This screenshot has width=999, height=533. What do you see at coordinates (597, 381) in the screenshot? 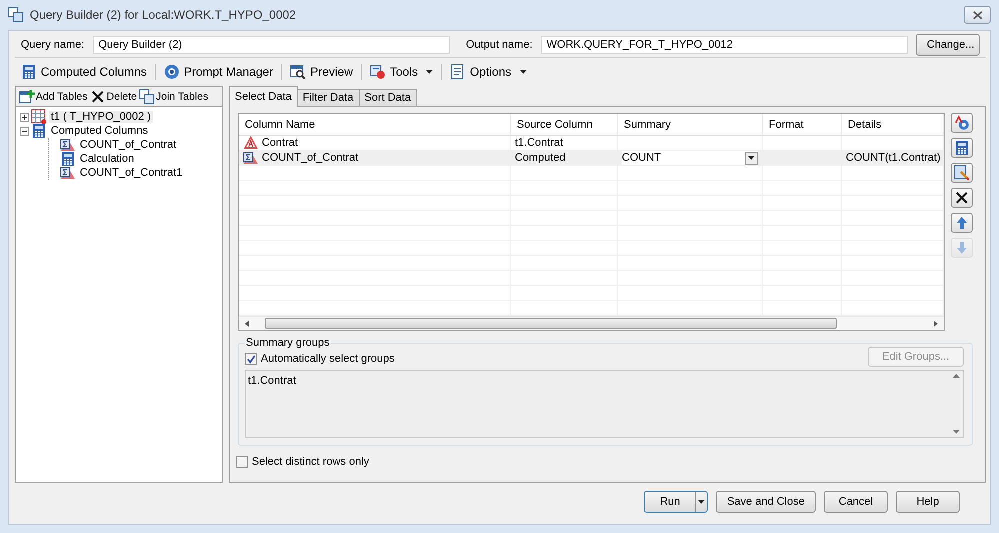
I see `list-item: t1.Contrat` at bounding box center [597, 381].